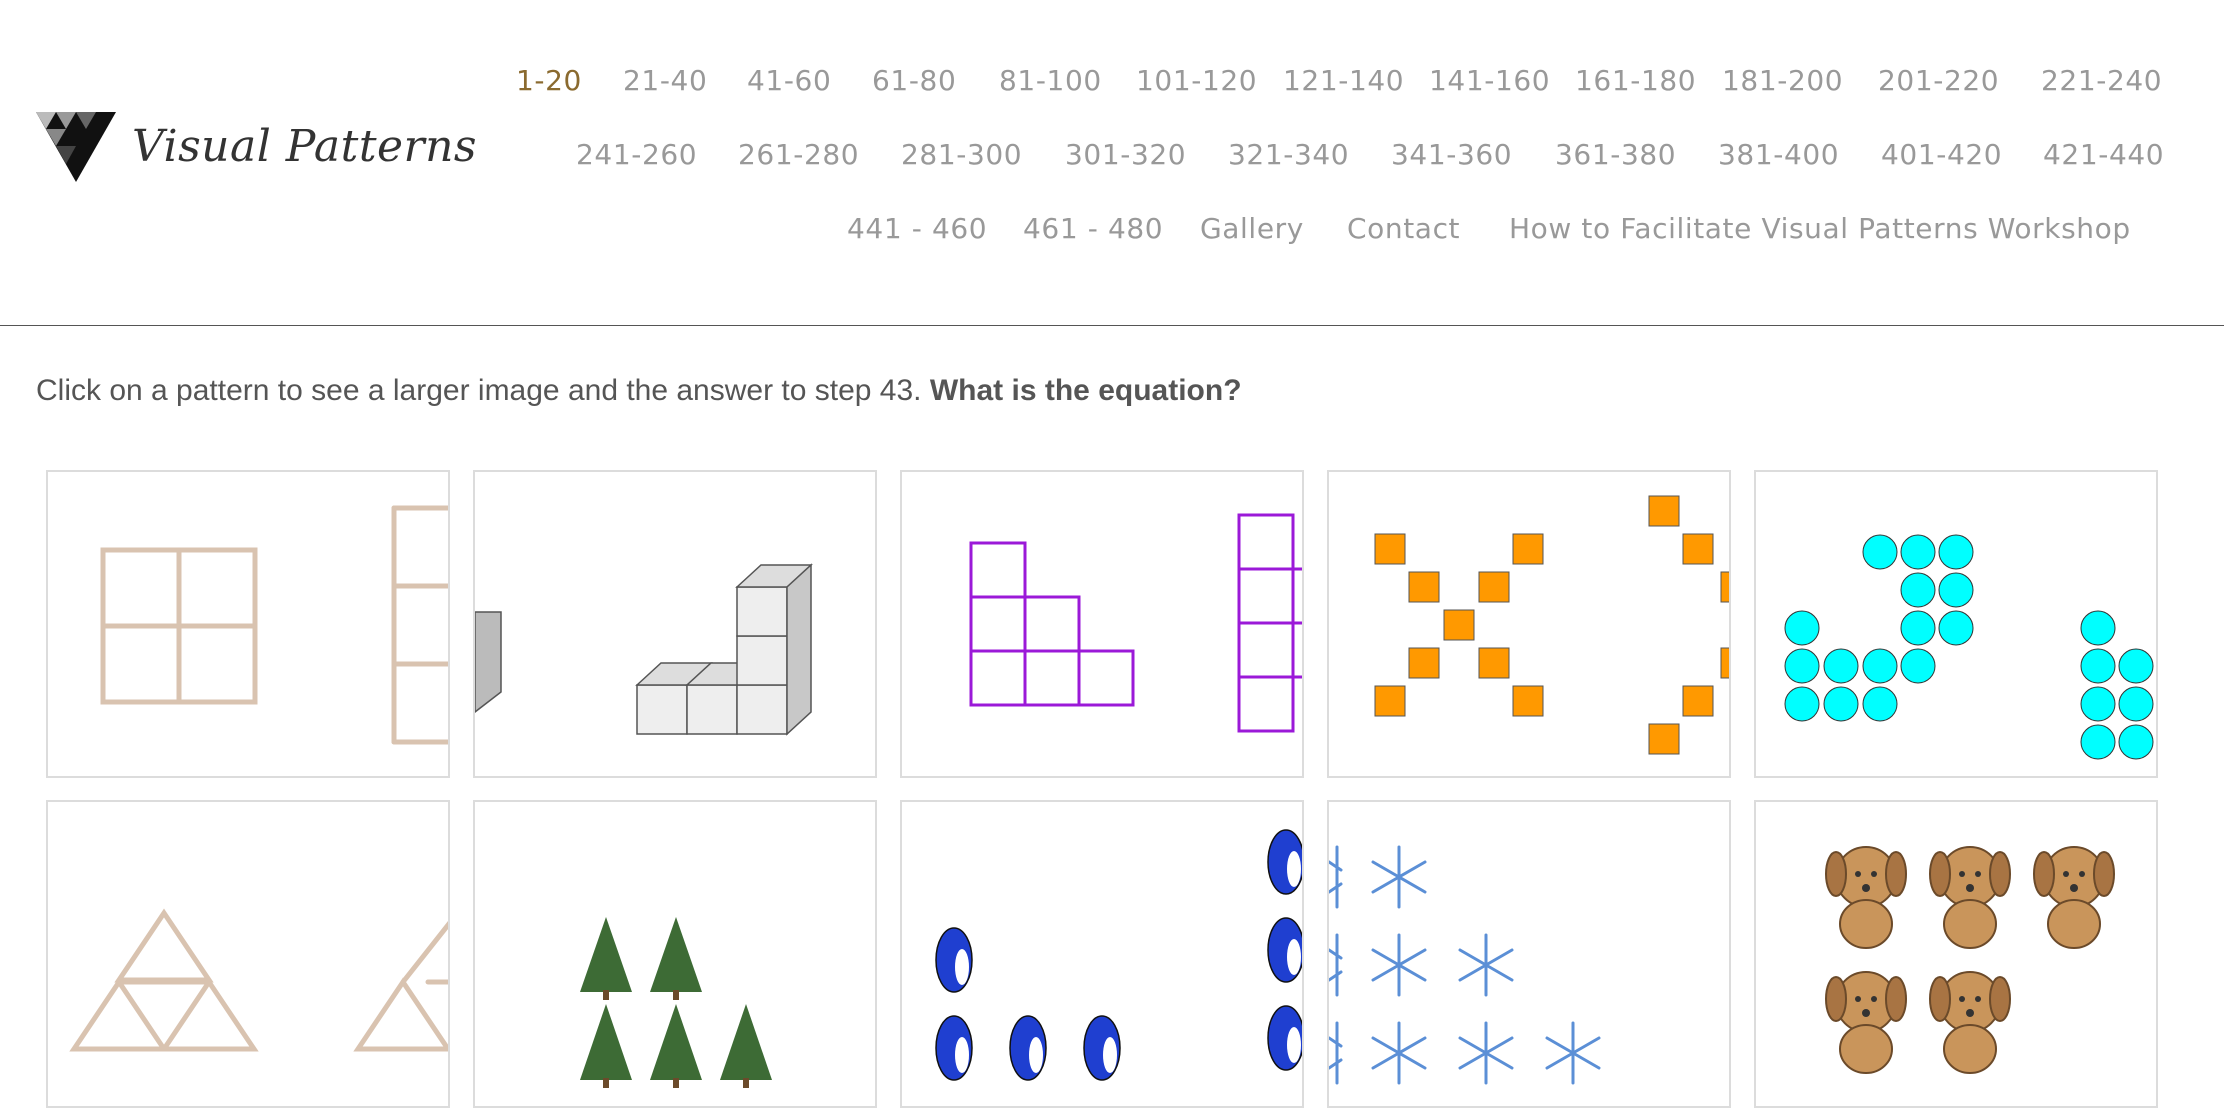 The width and height of the screenshot is (2224, 1108). What do you see at coordinates (1196, 80) in the screenshot?
I see `nav-link-101-120: 101-120` at bounding box center [1196, 80].